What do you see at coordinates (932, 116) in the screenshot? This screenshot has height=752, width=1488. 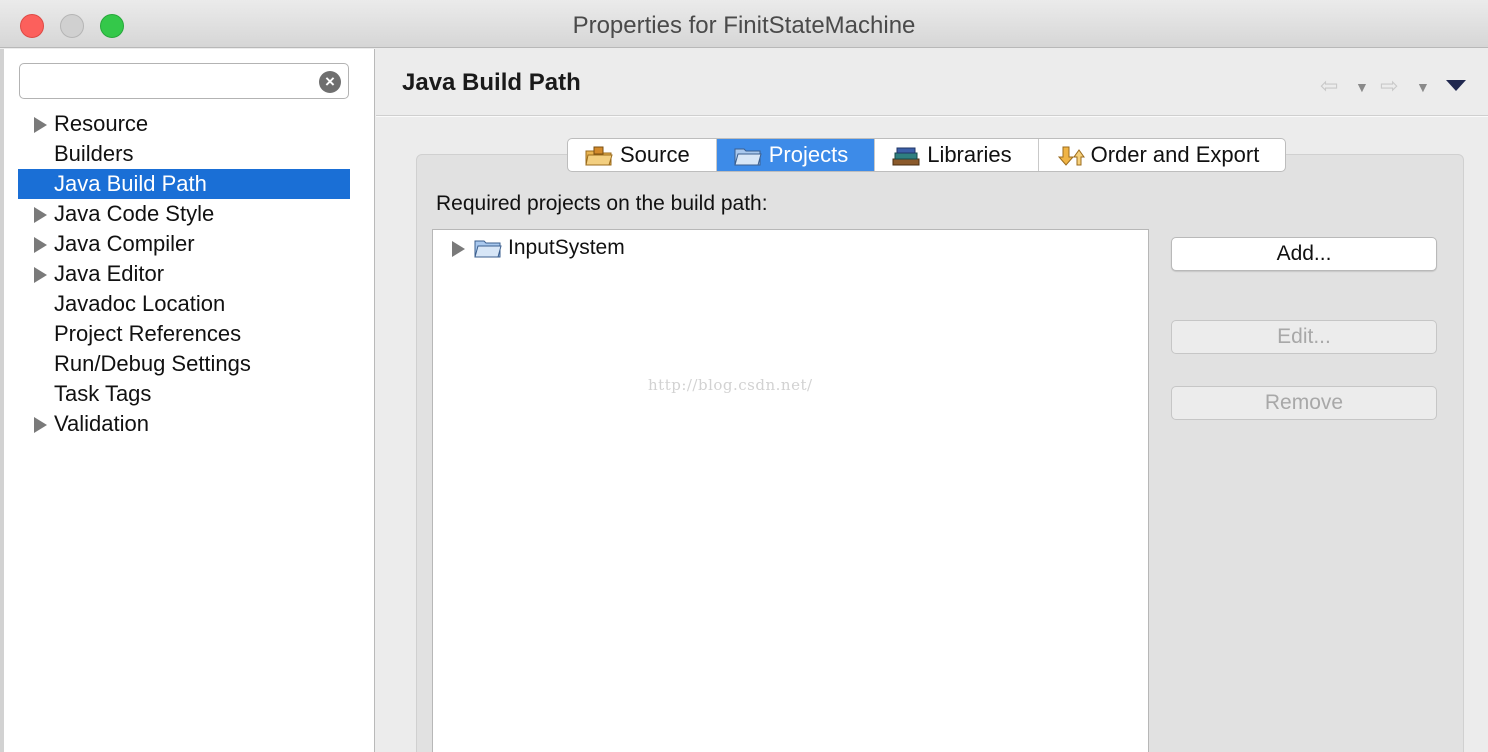 I see `header-divider` at bounding box center [932, 116].